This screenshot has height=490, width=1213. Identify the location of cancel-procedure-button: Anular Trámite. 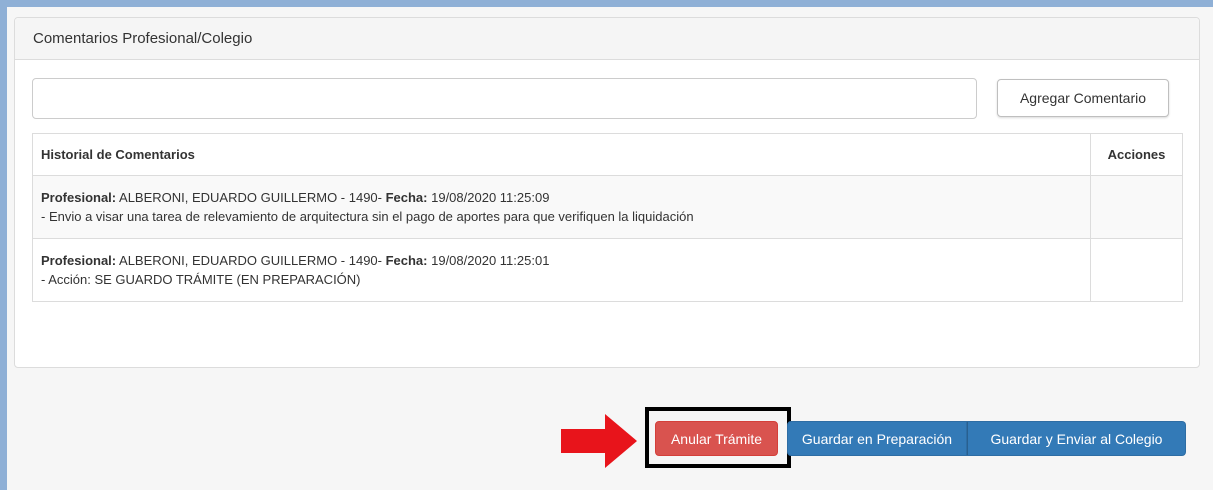
(716, 438).